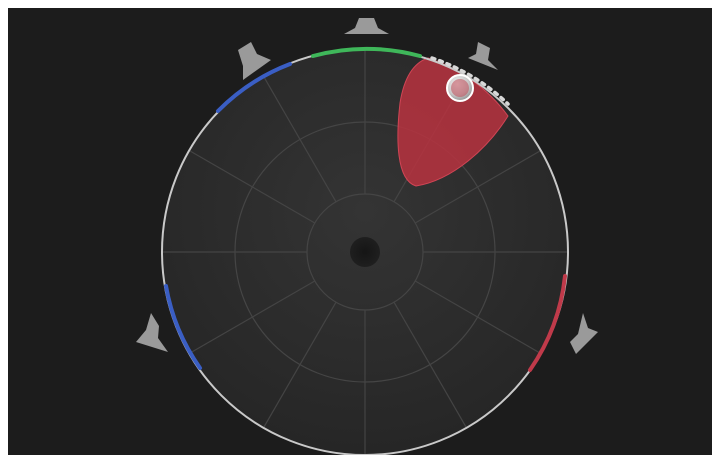  I want to click on pan-puck, so click(460, 88).